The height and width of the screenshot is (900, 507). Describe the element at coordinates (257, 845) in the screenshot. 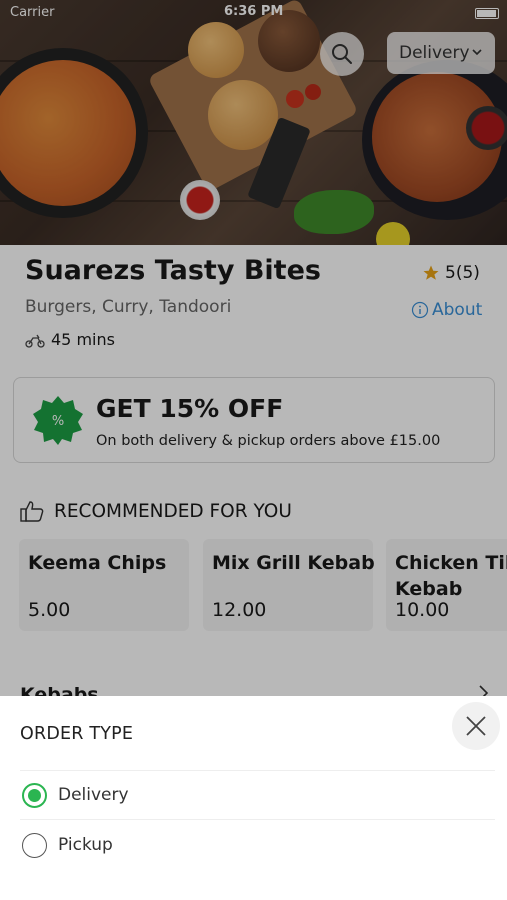

I see `order-option-pickup: Pickup` at that location.